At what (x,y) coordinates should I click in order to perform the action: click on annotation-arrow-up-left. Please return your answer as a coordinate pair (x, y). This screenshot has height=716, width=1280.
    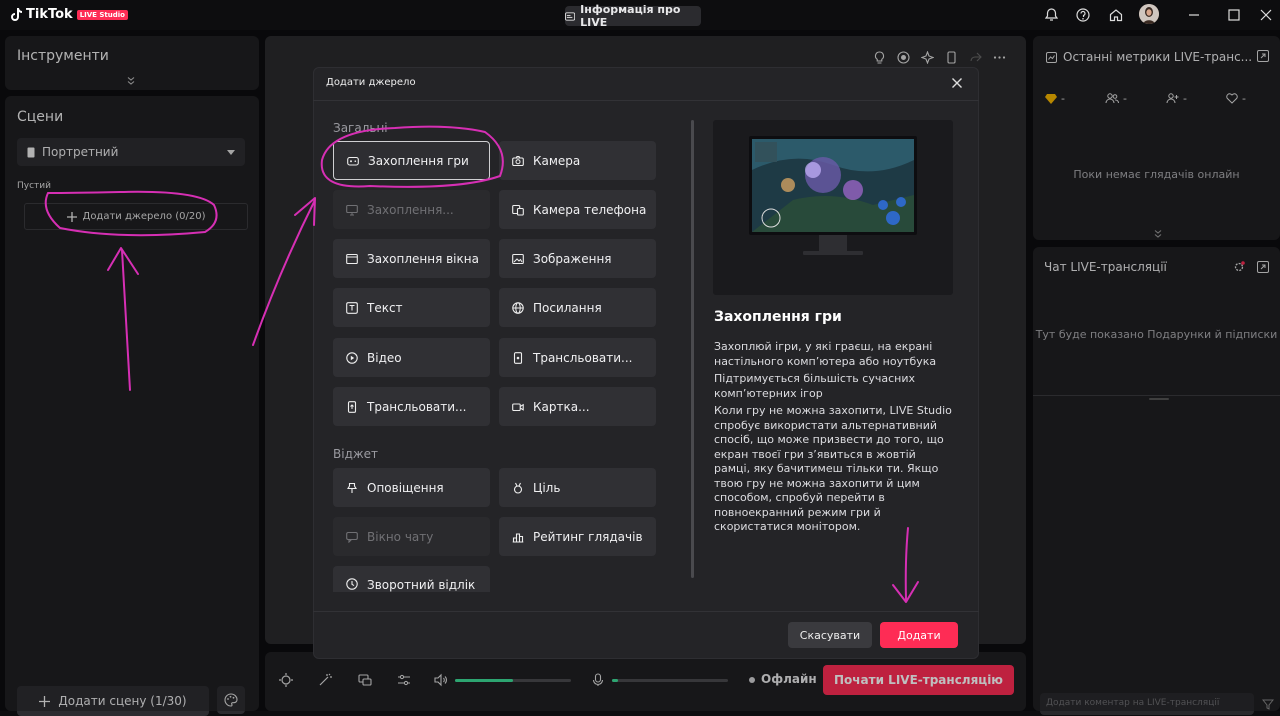
    Looking at the image, I should click on (123, 319).